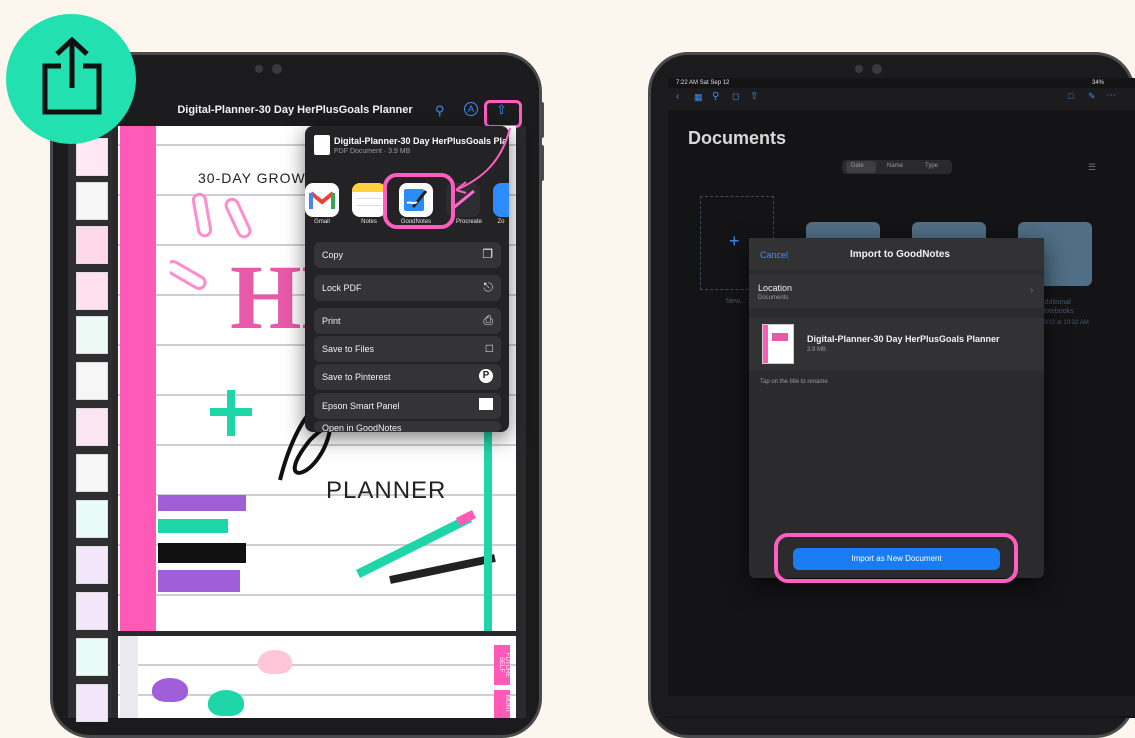 The width and height of the screenshot is (1135, 738). Describe the element at coordinates (386, 490) in the screenshot. I see `page-footer-text: PLANNER` at that location.